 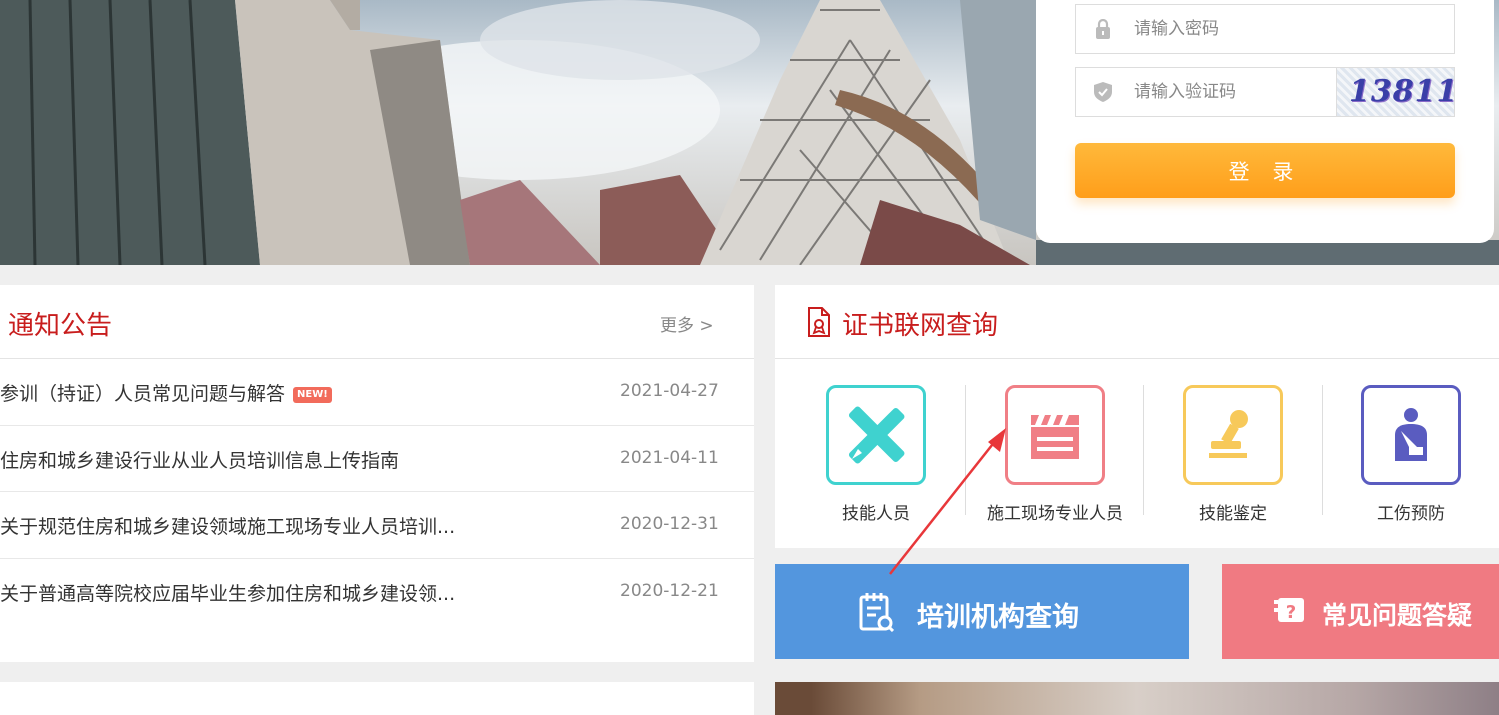 I want to click on tile-label: 工伤预防, so click(x=1411, y=514).